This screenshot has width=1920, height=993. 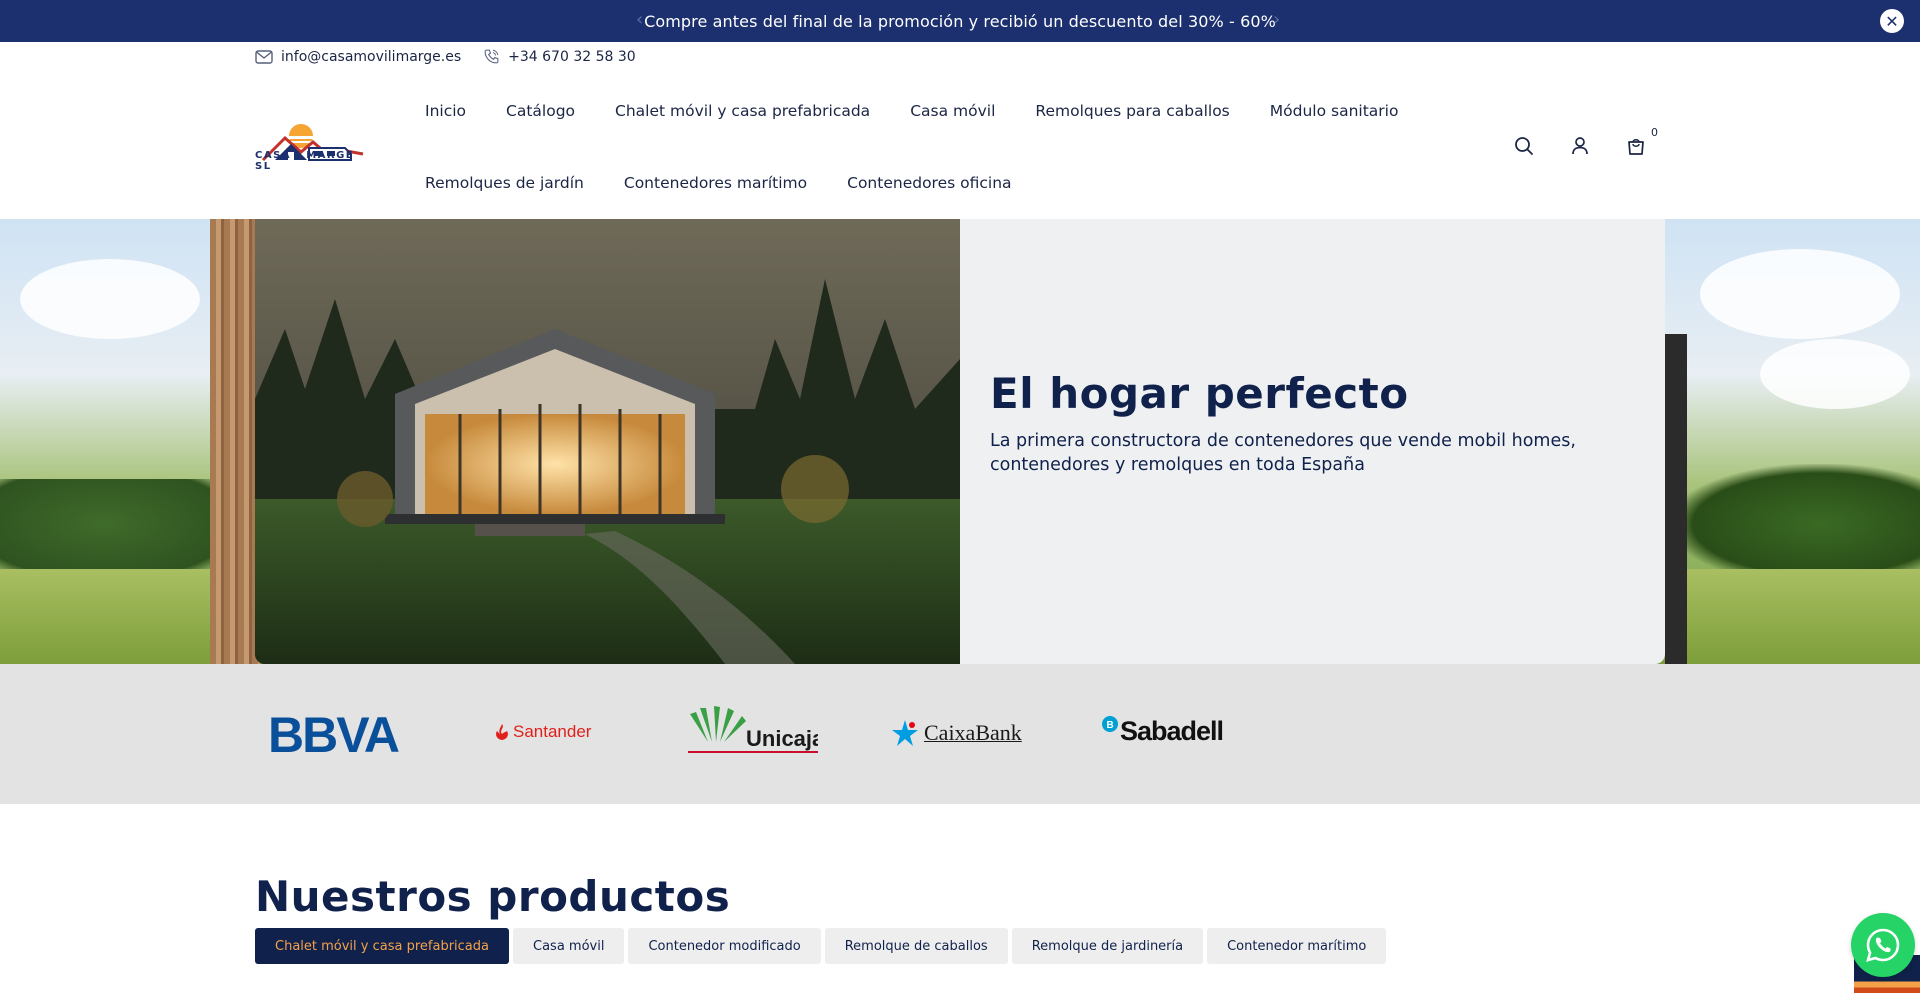 I want to click on chevron-left-icon: ‹, so click(x=639, y=20).